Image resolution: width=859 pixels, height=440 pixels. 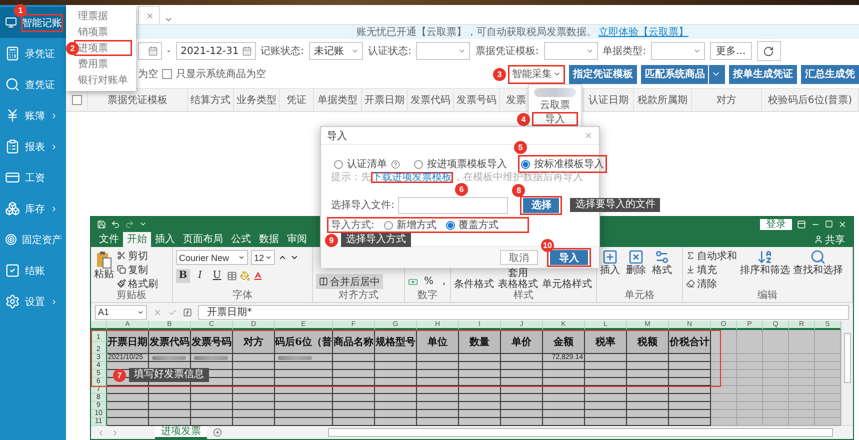 I want to click on refresh-button, so click(x=768, y=51).